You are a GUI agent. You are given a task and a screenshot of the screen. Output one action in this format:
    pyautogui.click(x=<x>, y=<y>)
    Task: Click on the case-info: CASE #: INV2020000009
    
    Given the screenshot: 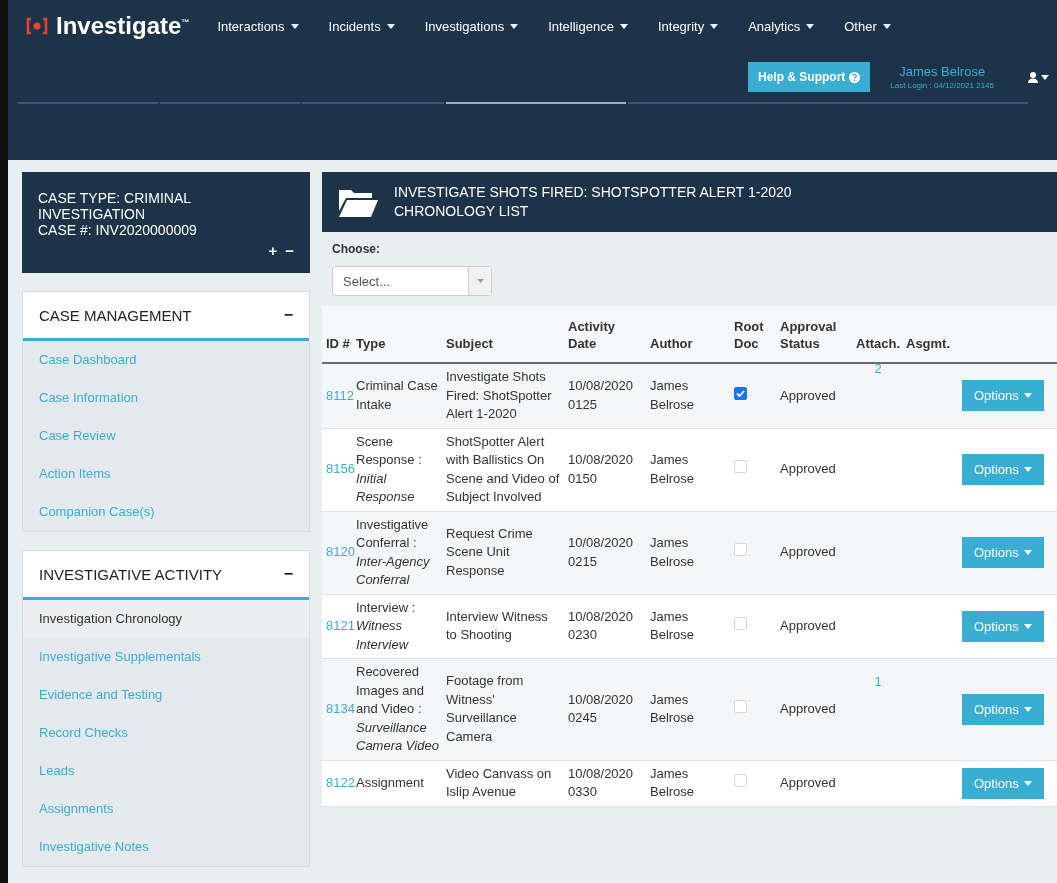 What is the action you would take?
    pyautogui.click(x=118, y=230)
    